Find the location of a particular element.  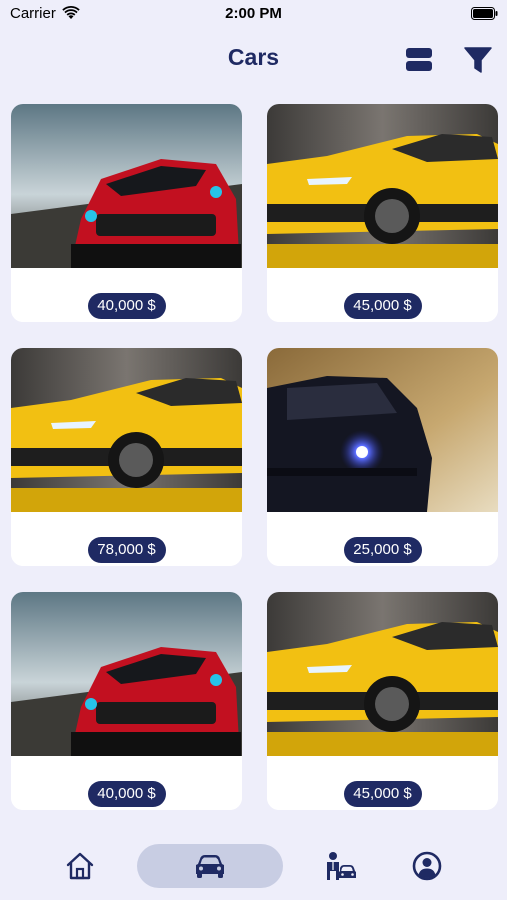

profile-icon is located at coordinates (427, 866).